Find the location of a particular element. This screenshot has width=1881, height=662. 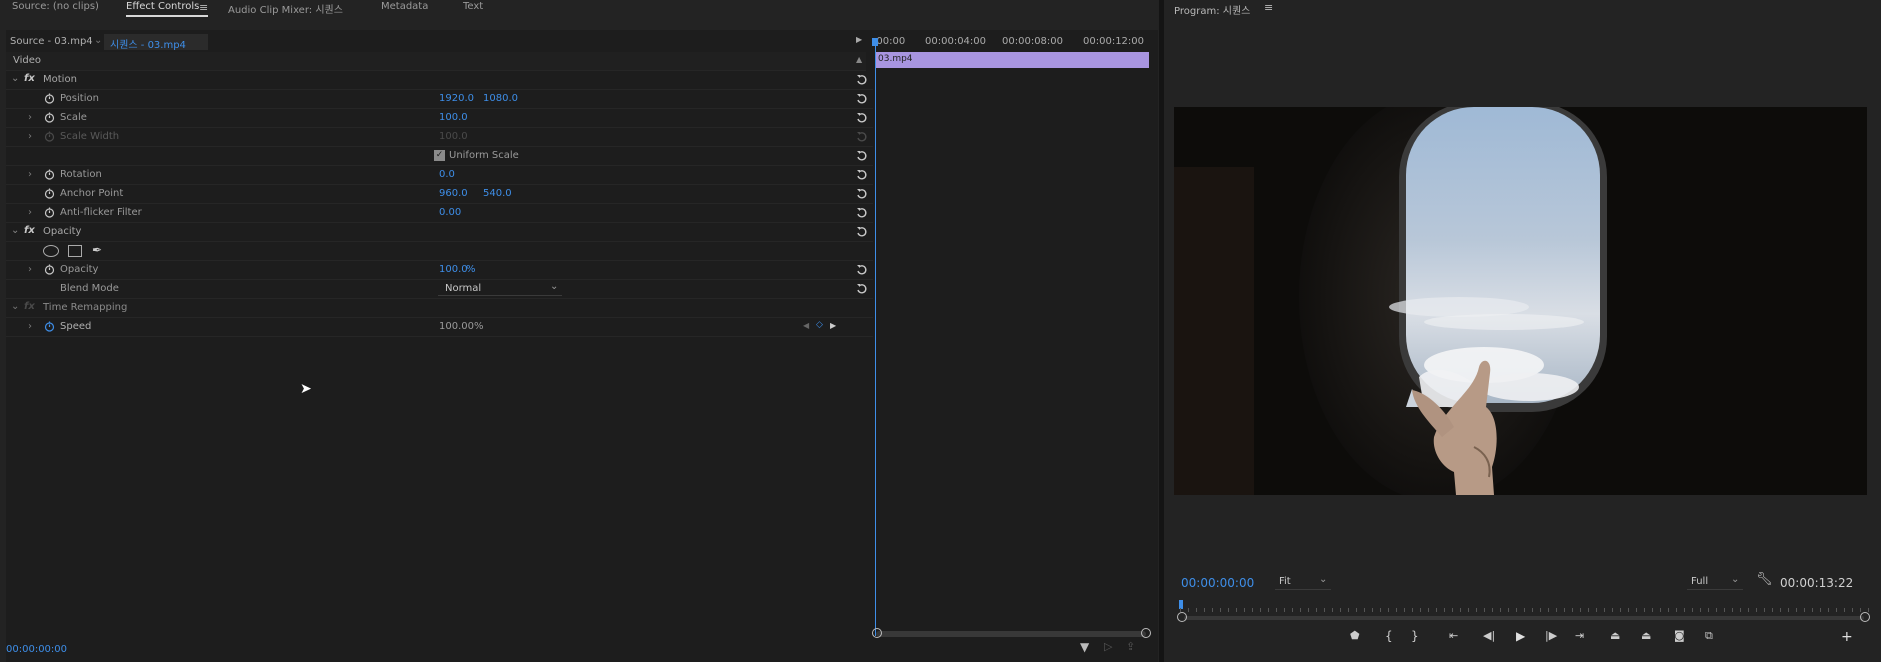

rectangle-mask-icon is located at coordinates (75, 251).